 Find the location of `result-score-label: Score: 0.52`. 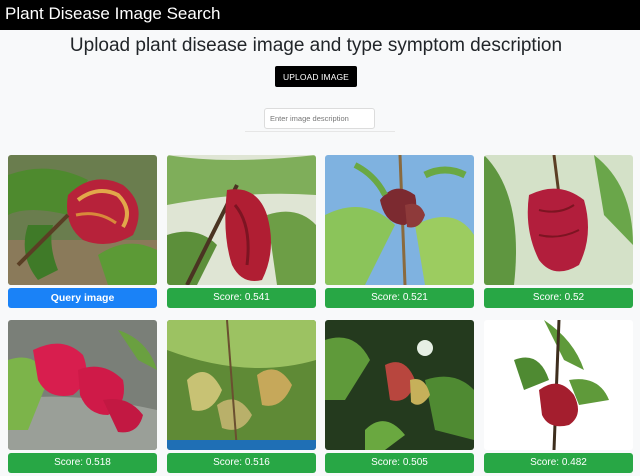

result-score-label: Score: 0.52 is located at coordinates (558, 298).